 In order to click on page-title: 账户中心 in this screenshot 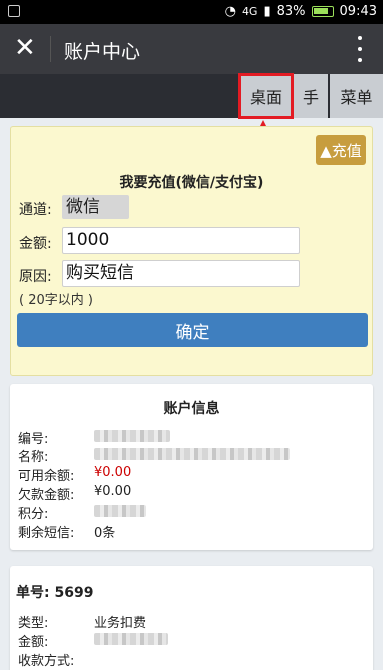, I will do `click(102, 52)`.